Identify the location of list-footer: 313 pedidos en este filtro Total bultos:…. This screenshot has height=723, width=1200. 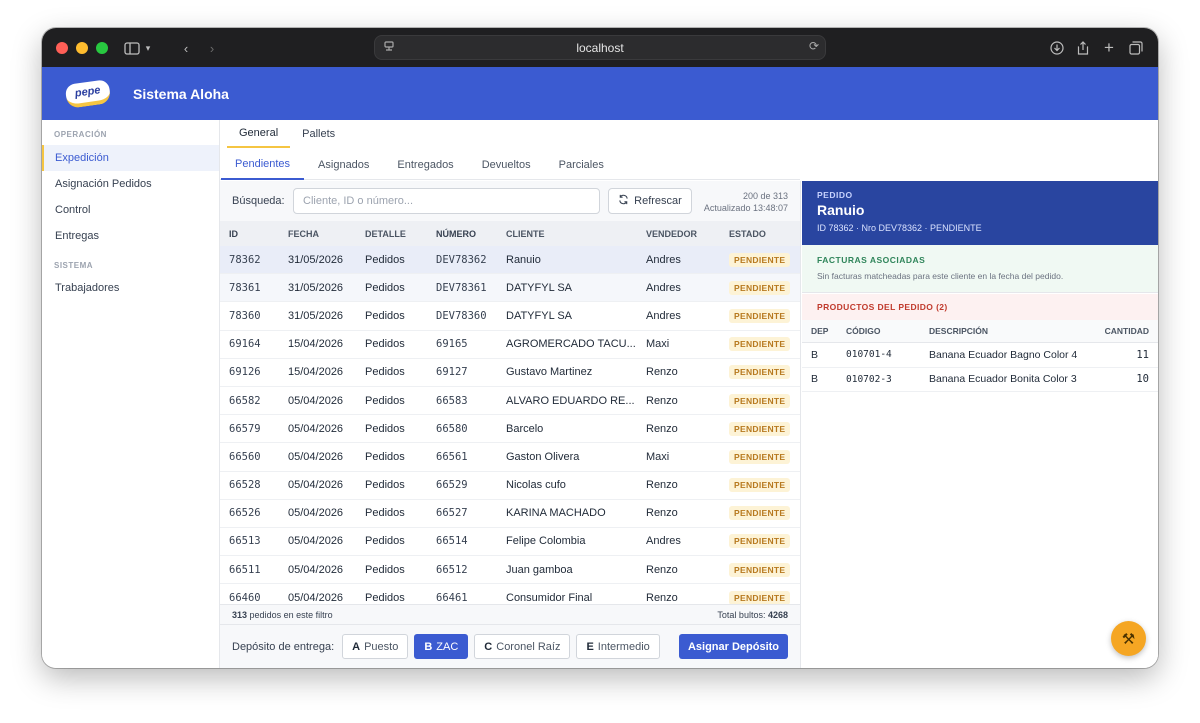
(510, 614).